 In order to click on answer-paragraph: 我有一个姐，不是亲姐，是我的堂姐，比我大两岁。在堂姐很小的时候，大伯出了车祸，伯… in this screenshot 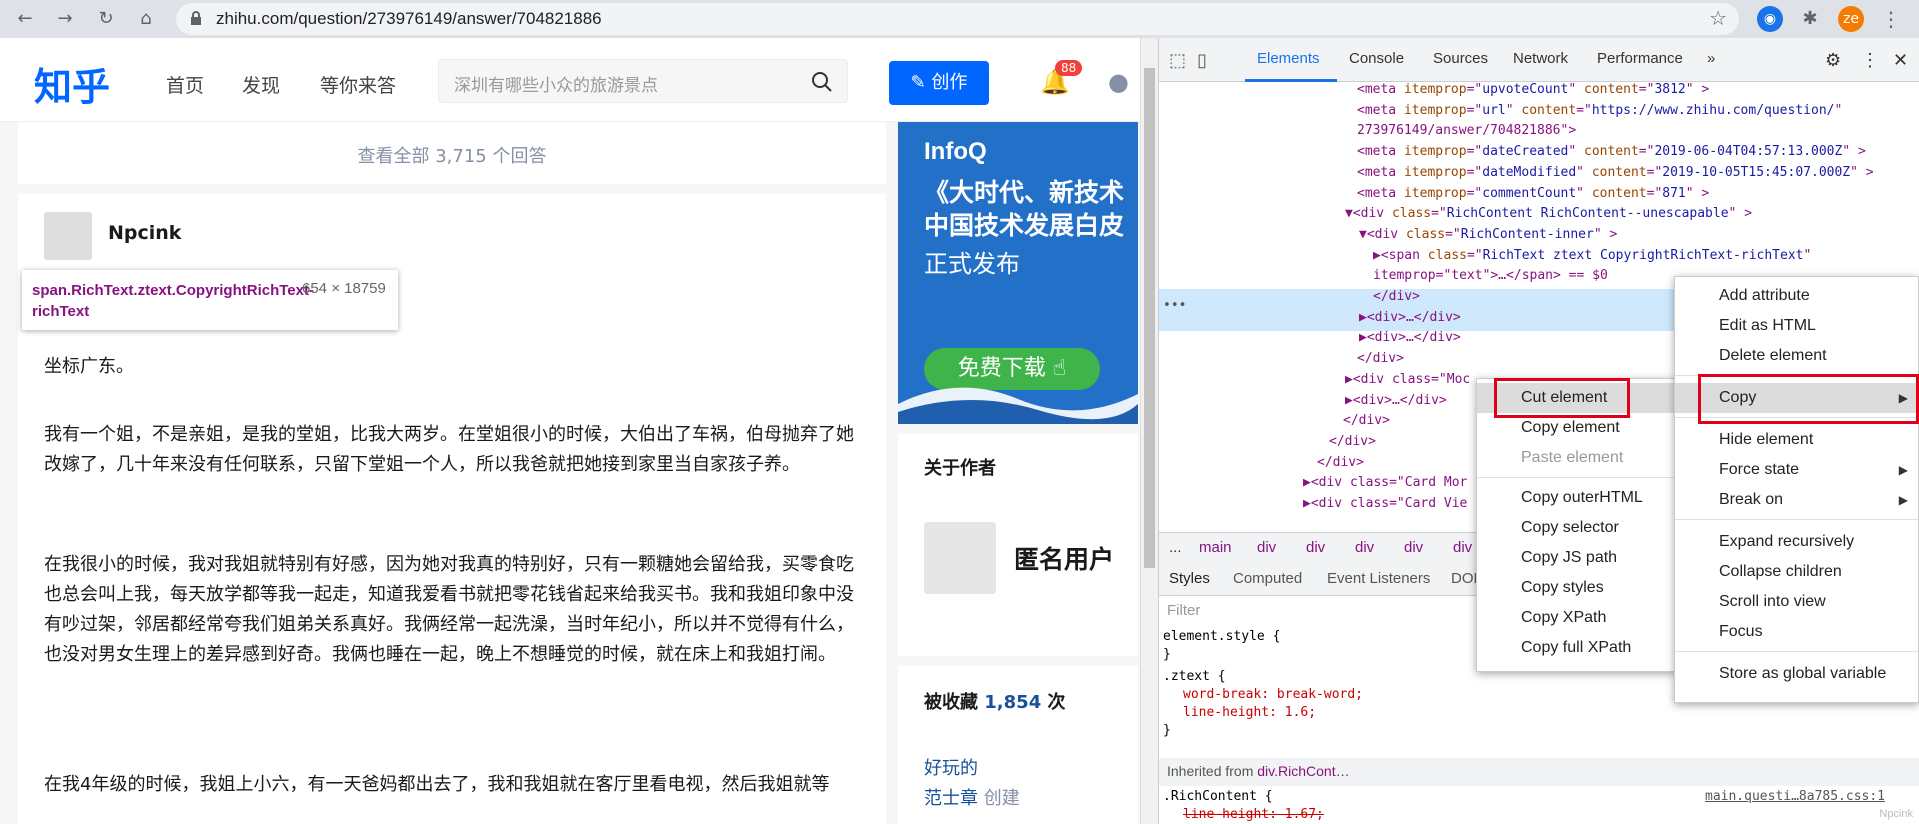, I will do `click(449, 449)`.